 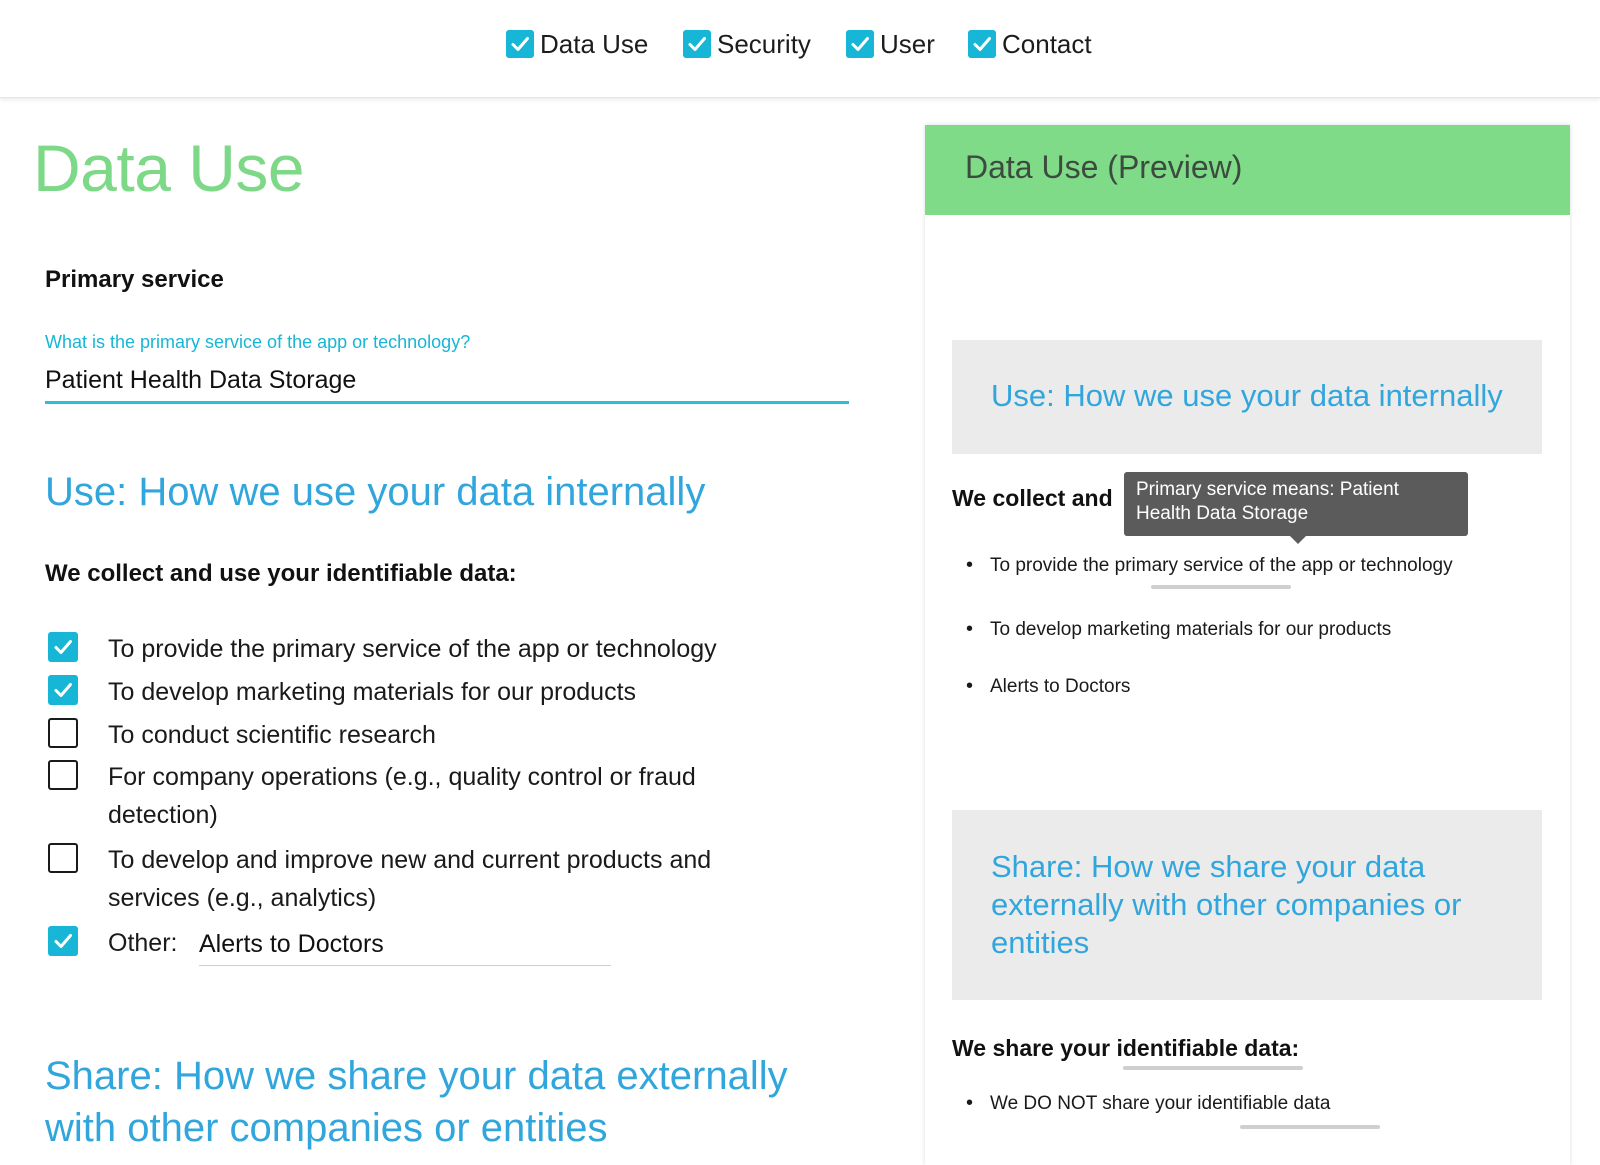 I want to click on nav-label: Security, so click(x=764, y=43).